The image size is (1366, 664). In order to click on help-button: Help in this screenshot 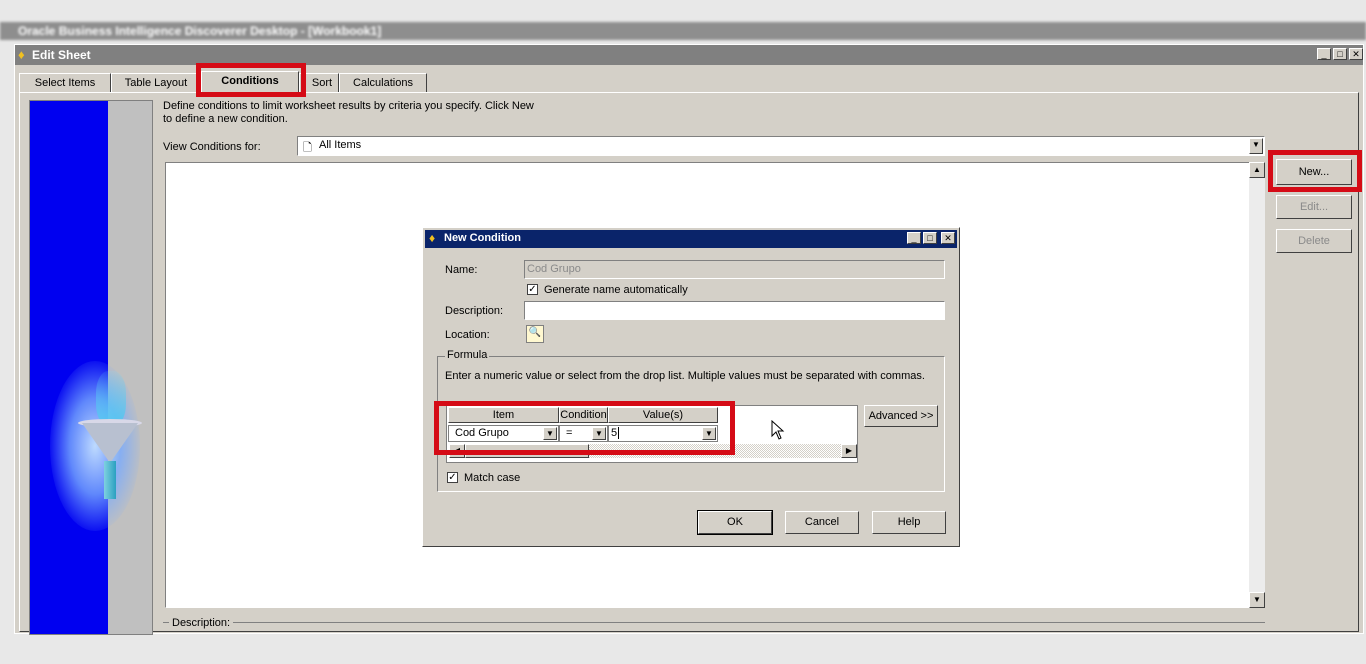, I will do `click(909, 522)`.